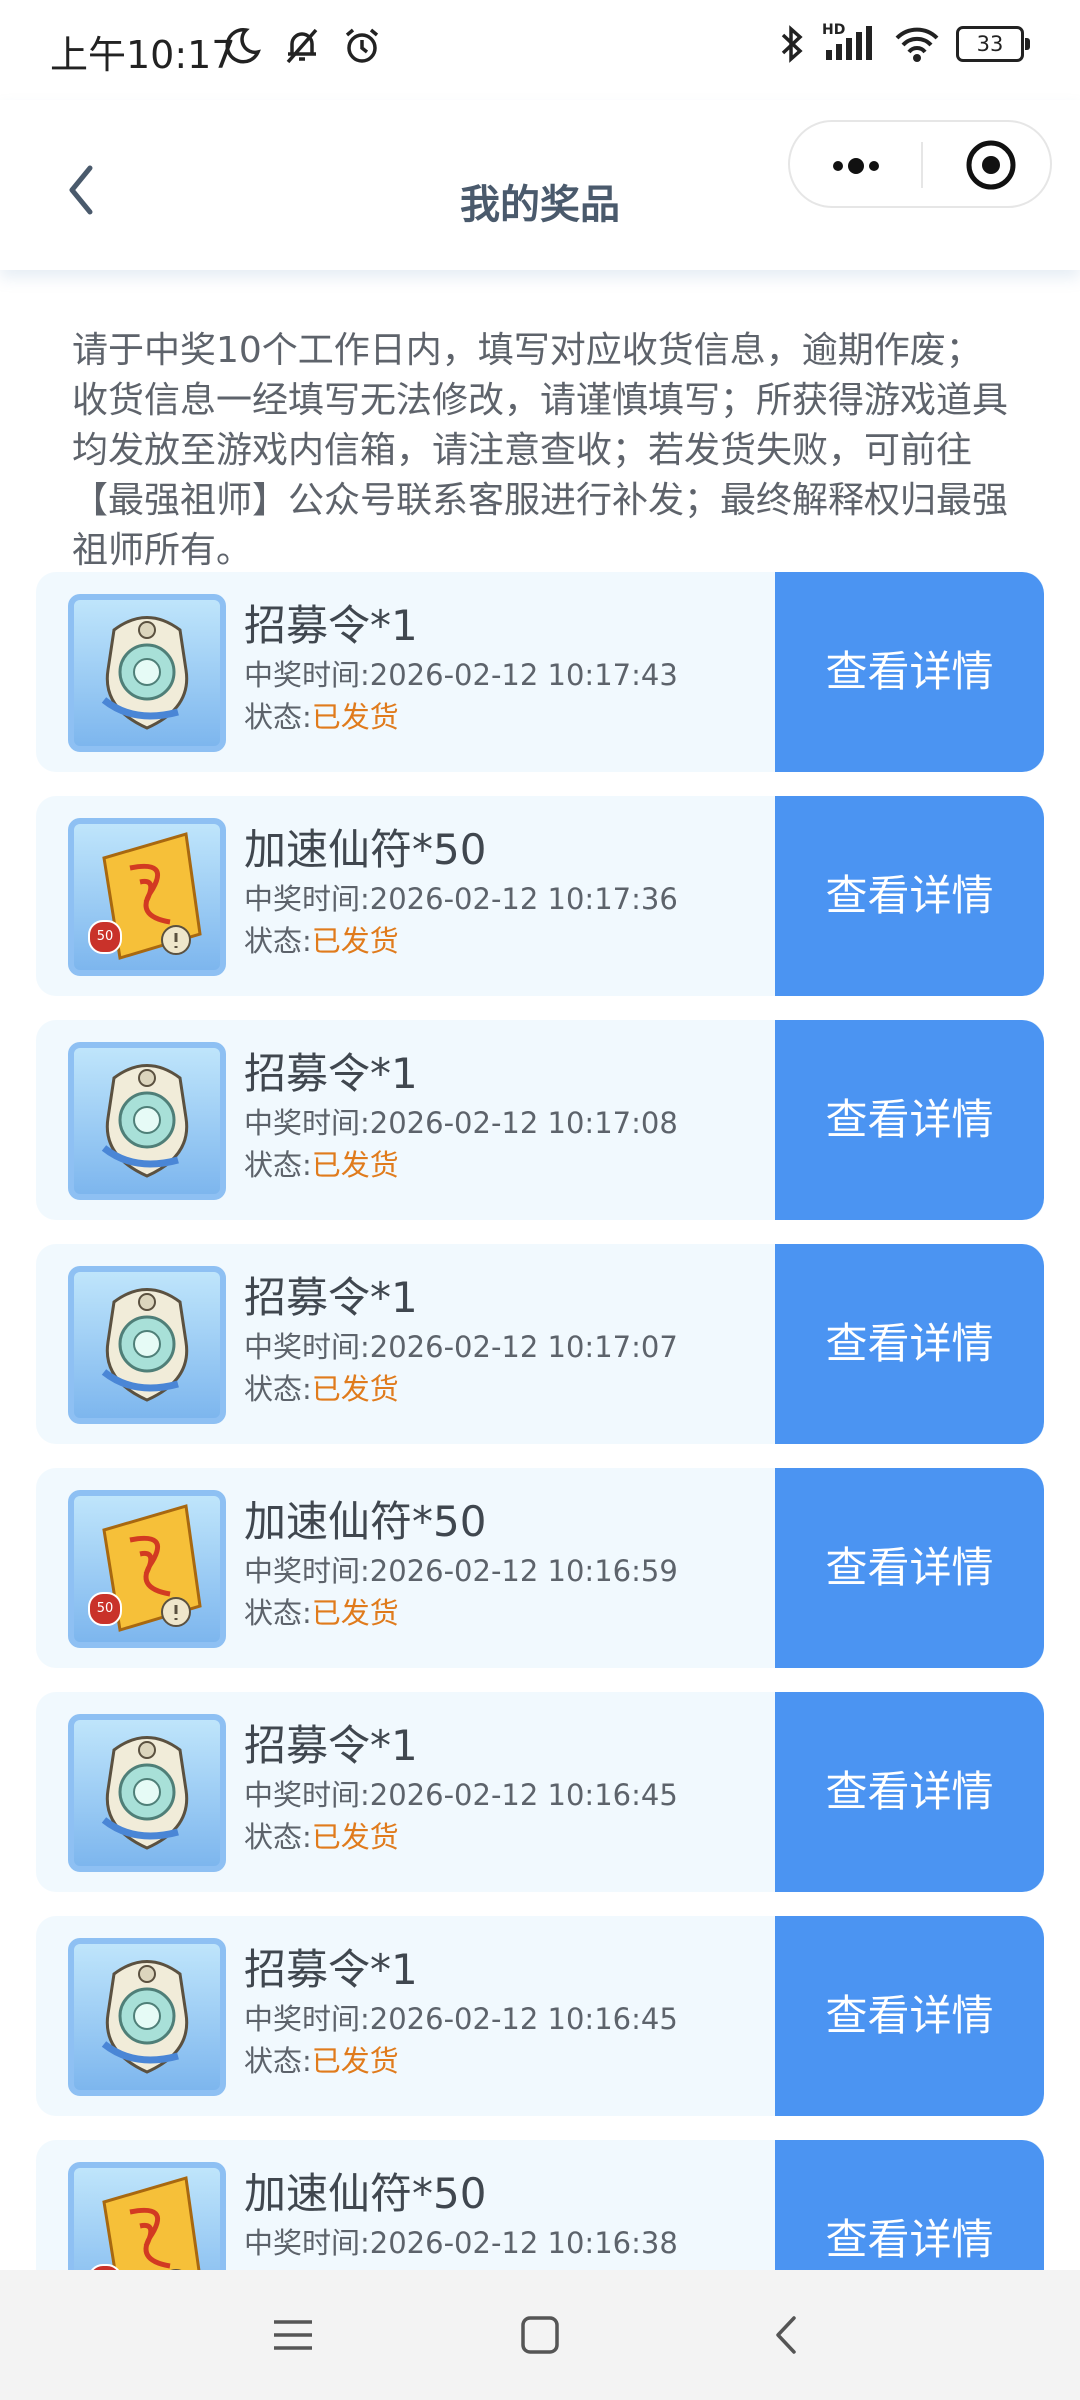 This screenshot has height=2400, width=1080. What do you see at coordinates (461, 675) in the screenshot?
I see `prize-time: 中奖时间:2026-02-12 10:17:43` at bounding box center [461, 675].